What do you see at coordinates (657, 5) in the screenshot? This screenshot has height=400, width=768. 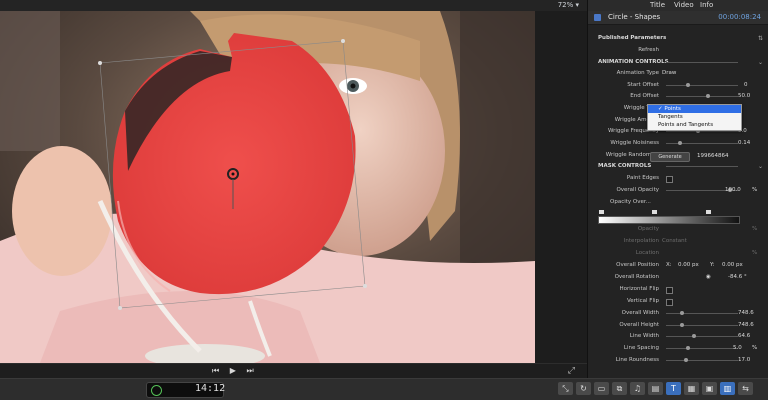 I see `tab-title: Title` at bounding box center [657, 5].